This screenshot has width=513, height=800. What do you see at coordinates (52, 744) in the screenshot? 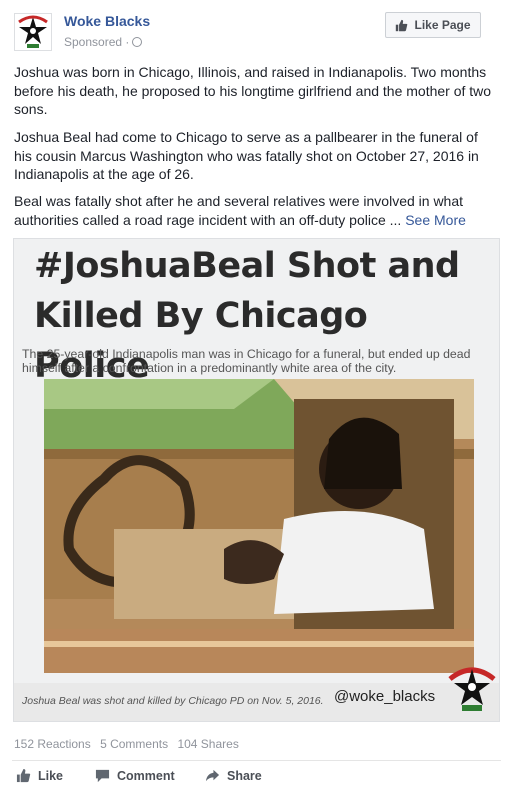
I see `reactions-count: 152 Reactions` at bounding box center [52, 744].